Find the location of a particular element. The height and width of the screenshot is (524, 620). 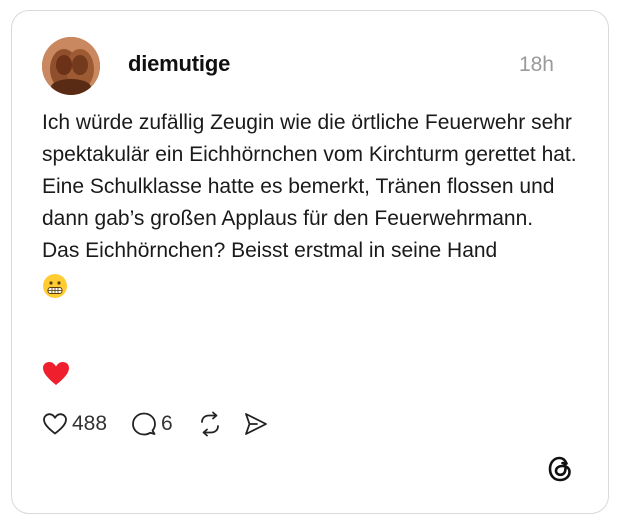

like-count: 488 is located at coordinates (90, 423).